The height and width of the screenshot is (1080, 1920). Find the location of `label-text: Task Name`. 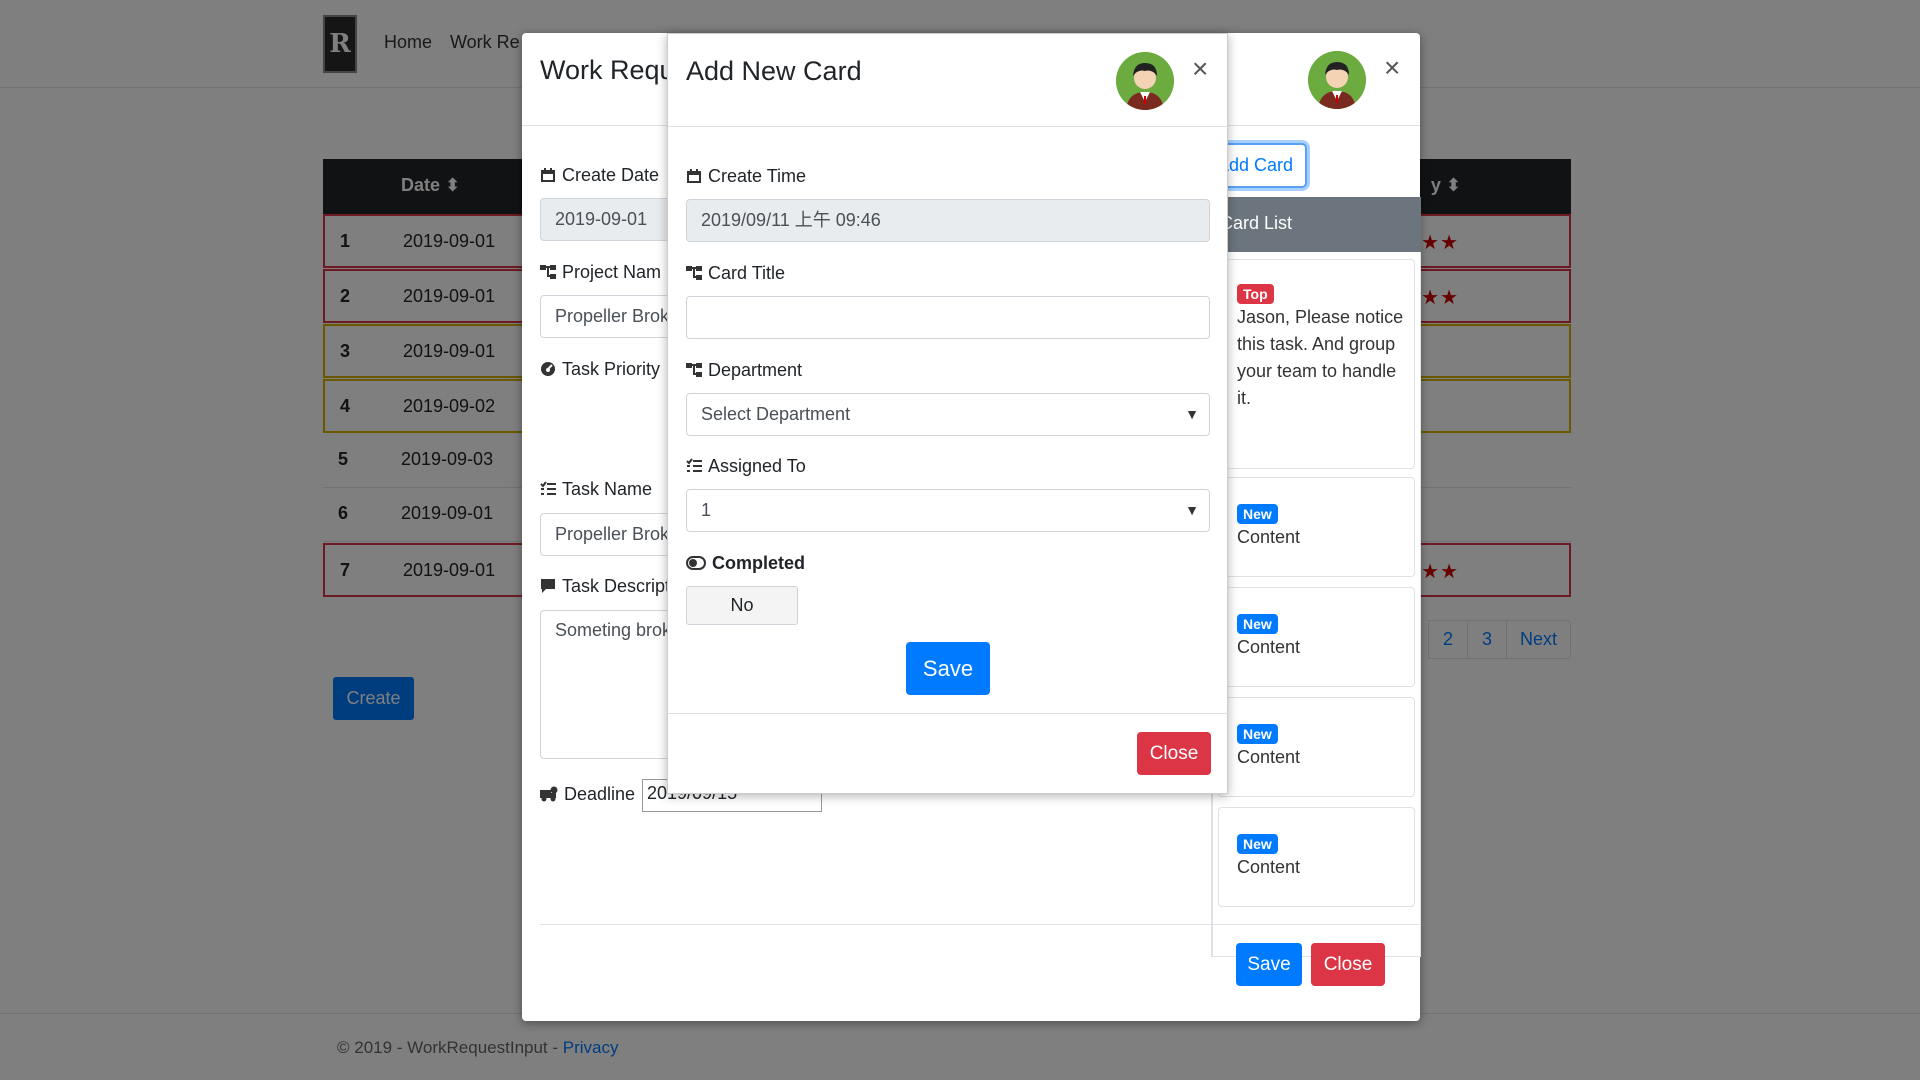

label-text: Task Name is located at coordinates (607, 489).